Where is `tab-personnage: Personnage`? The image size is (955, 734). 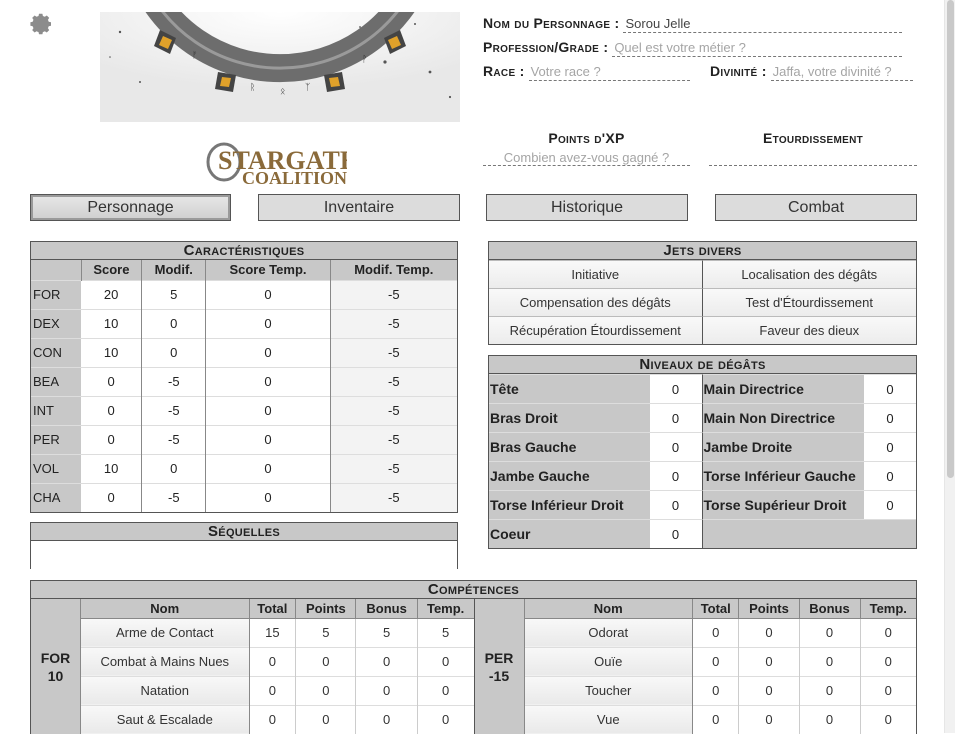 tab-personnage: Personnage is located at coordinates (130, 207).